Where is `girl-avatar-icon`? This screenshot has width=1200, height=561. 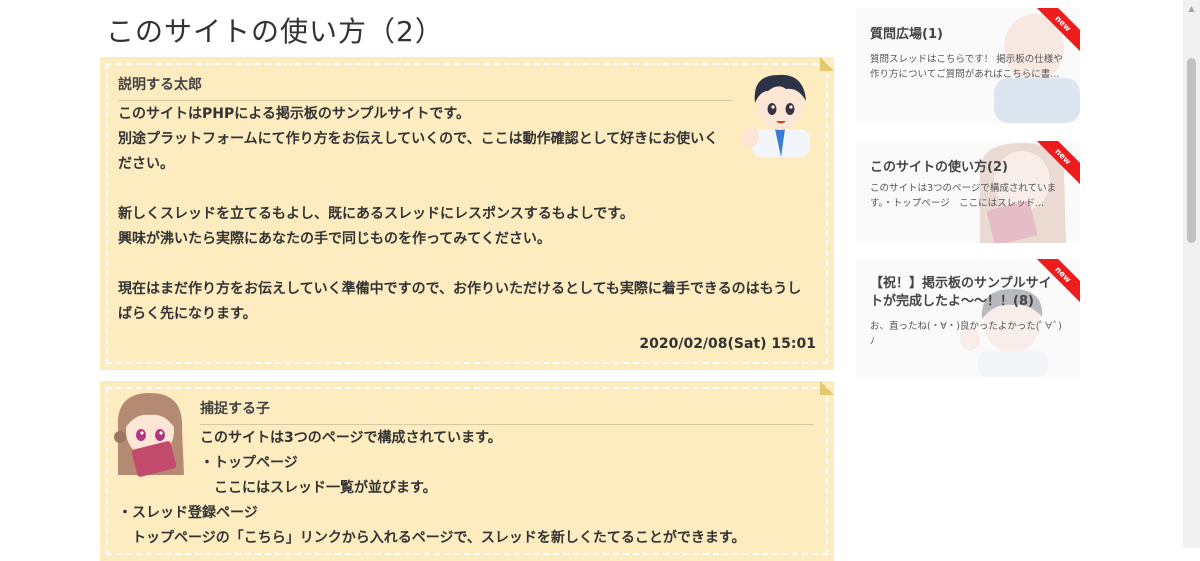 girl-avatar-icon is located at coordinates (149, 435).